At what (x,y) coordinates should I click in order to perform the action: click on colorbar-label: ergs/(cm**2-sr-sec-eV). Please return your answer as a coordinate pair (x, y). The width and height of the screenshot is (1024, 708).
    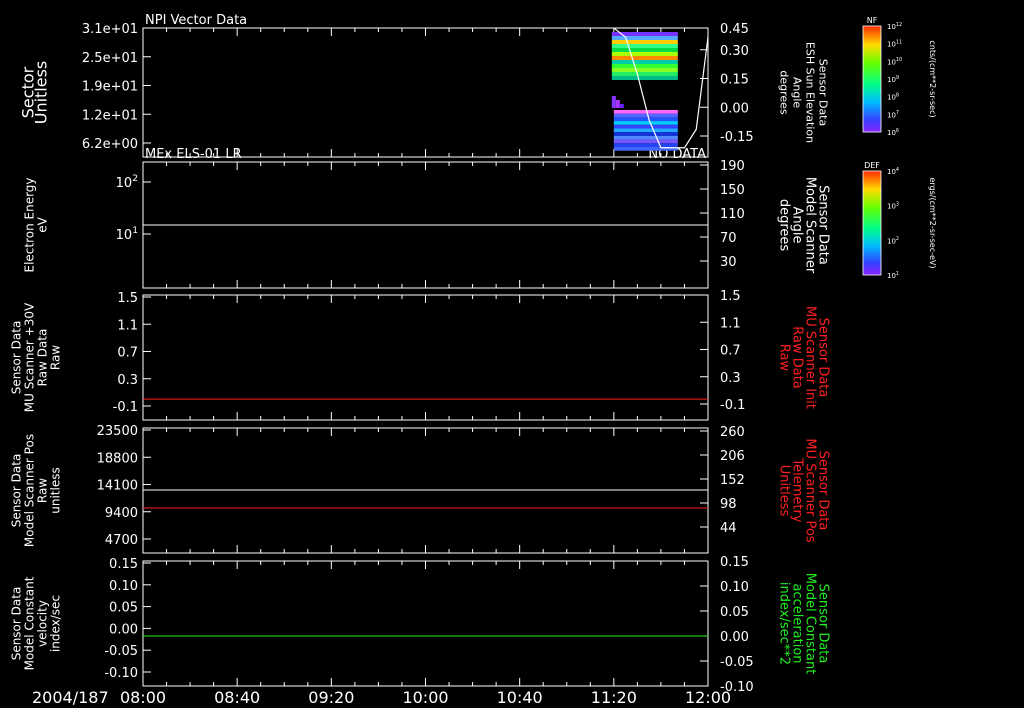
    Looking at the image, I should click on (932, 222).